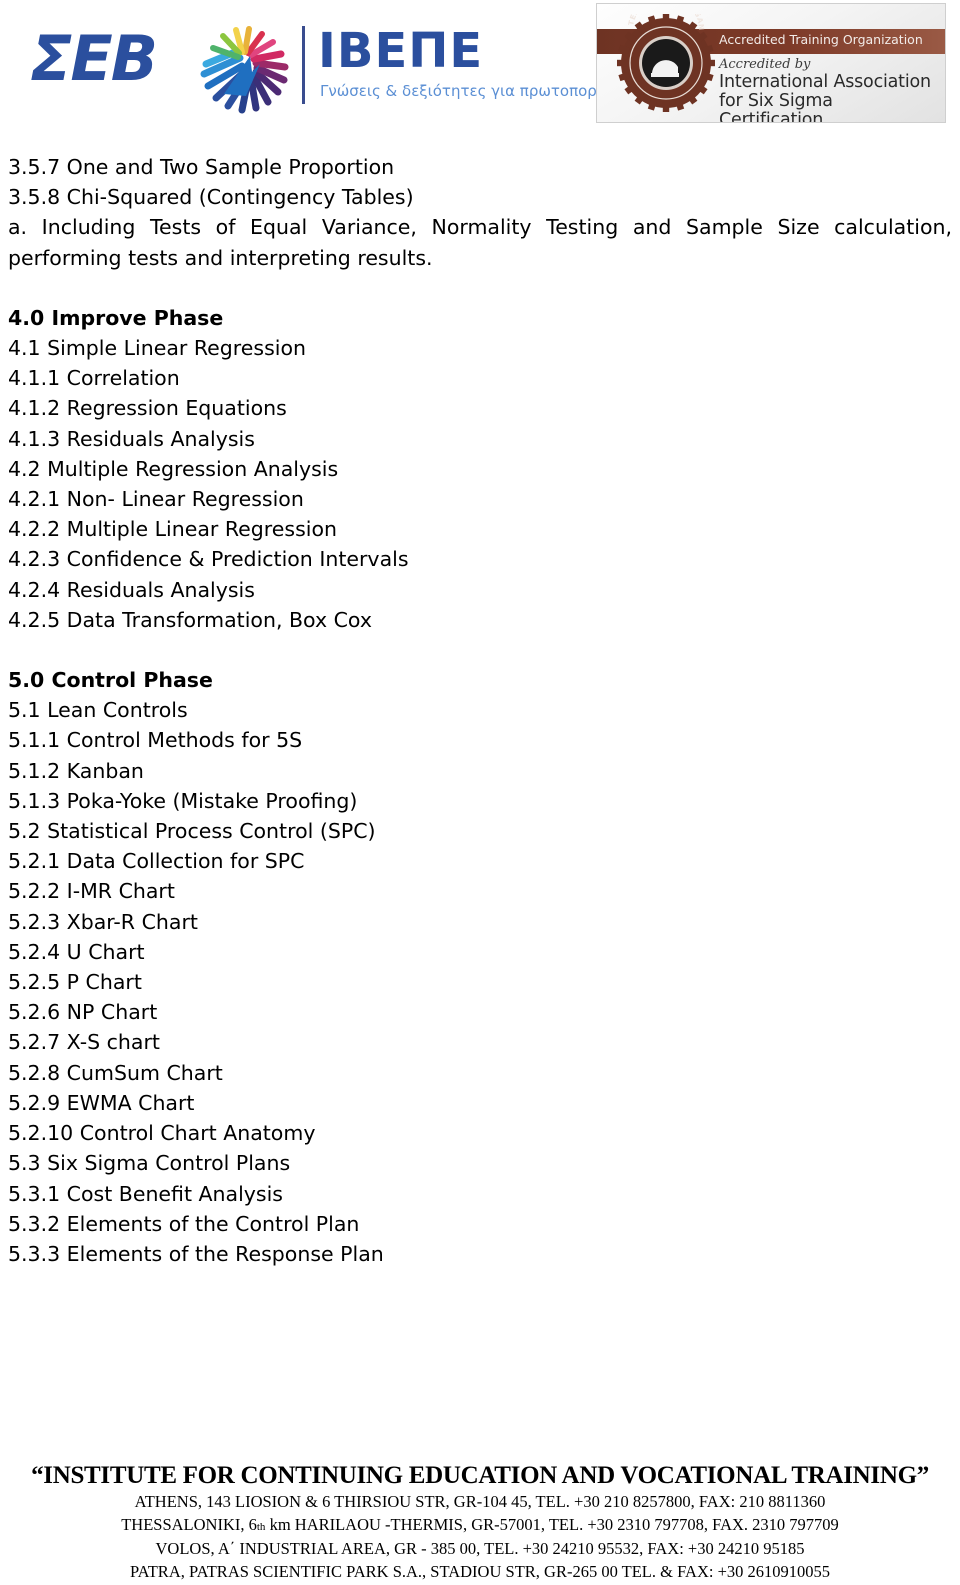 Image resolution: width=960 pixels, height=1585 pixels. I want to click on outline-item: 5.2.1 Data Collection for SPC, so click(156, 861).